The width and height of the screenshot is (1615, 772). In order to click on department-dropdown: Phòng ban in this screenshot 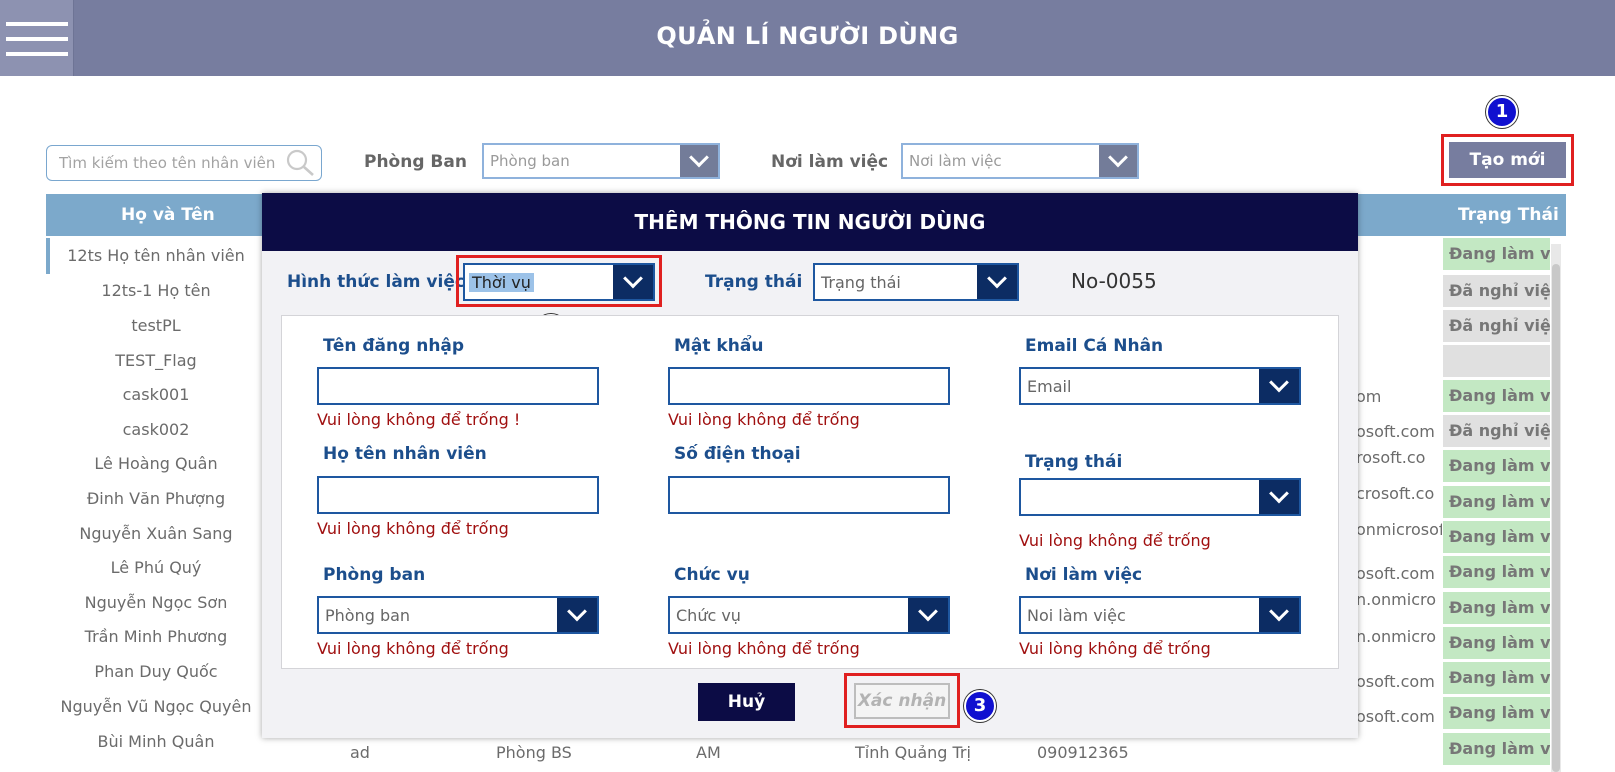, I will do `click(458, 615)`.